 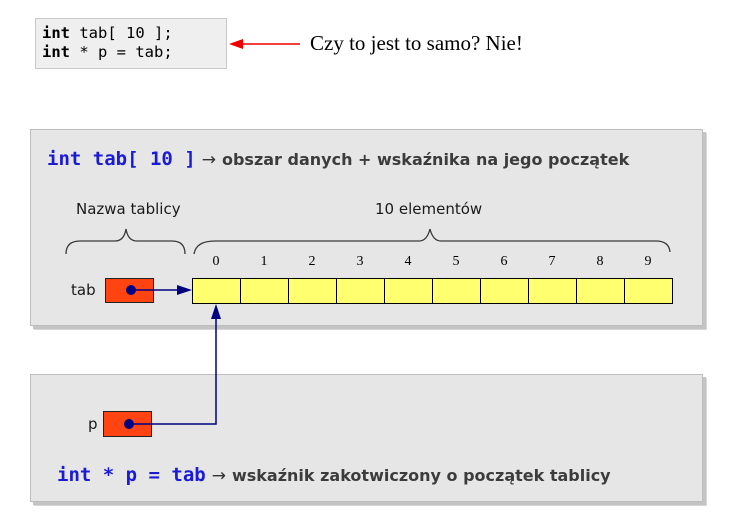 I want to click on pointer-description: wskaźnik zakotwiczony o początek tablicy, so click(x=421, y=475).